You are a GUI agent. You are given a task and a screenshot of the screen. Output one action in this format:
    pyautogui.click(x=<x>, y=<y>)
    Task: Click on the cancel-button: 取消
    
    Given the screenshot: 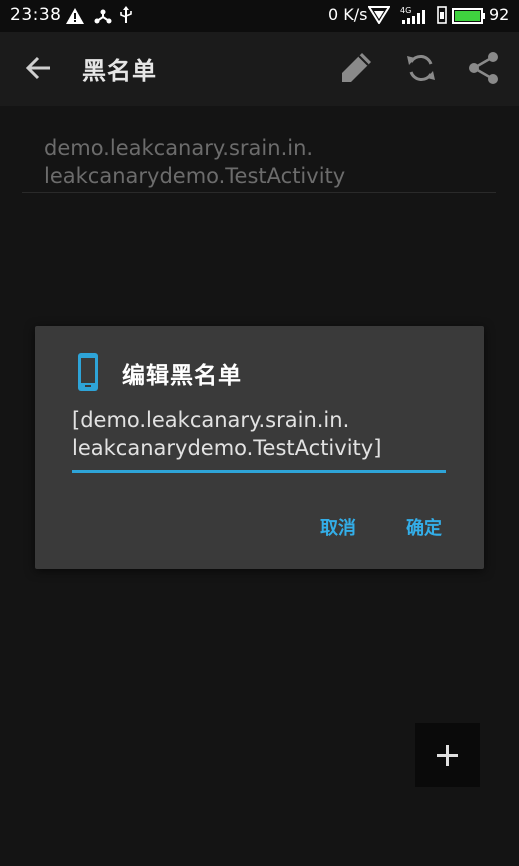 What is the action you would take?
    pyautogui.click(x=338, y=527)
    